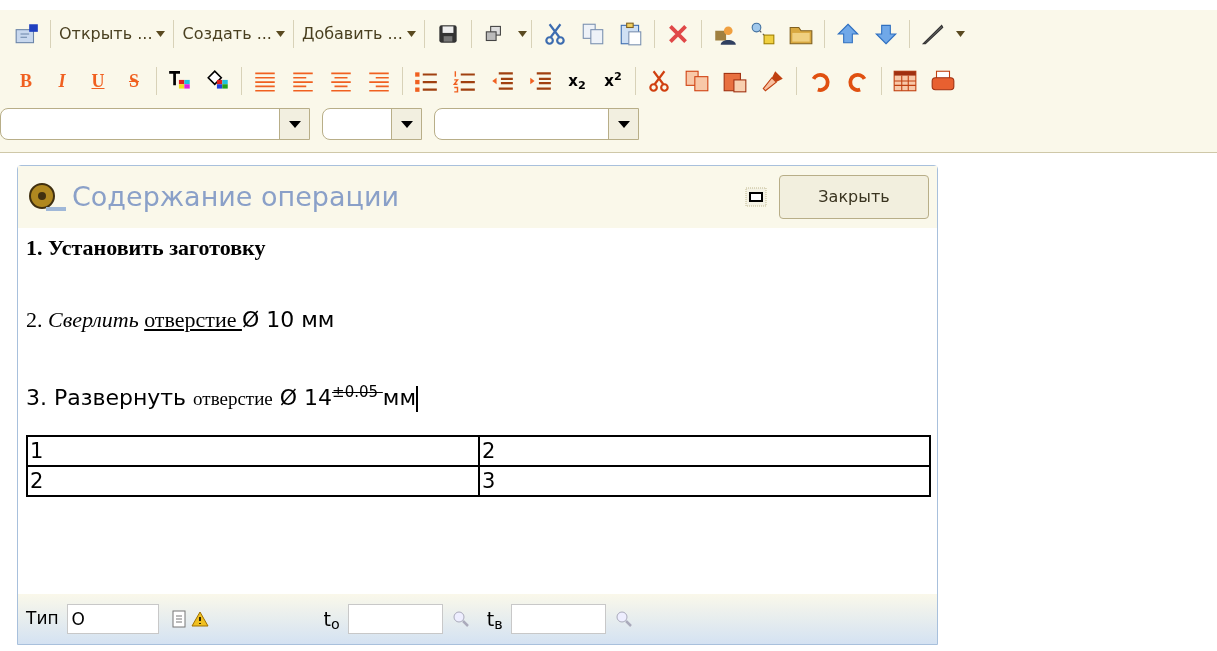  What do you see at coordinates (659, 81) in the screenshot?
I see `scissors-icon` at bounding box center [659, 81].